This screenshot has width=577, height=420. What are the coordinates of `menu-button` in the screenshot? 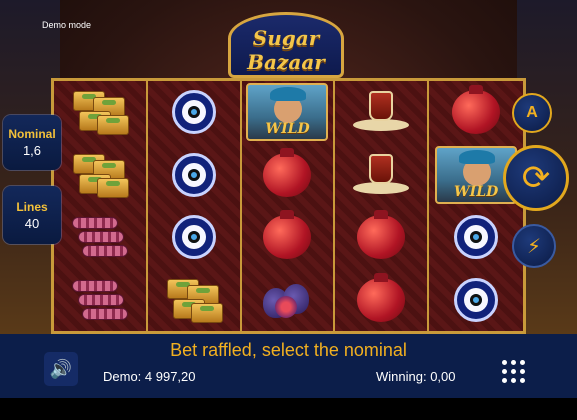 It's located at (513, 371).